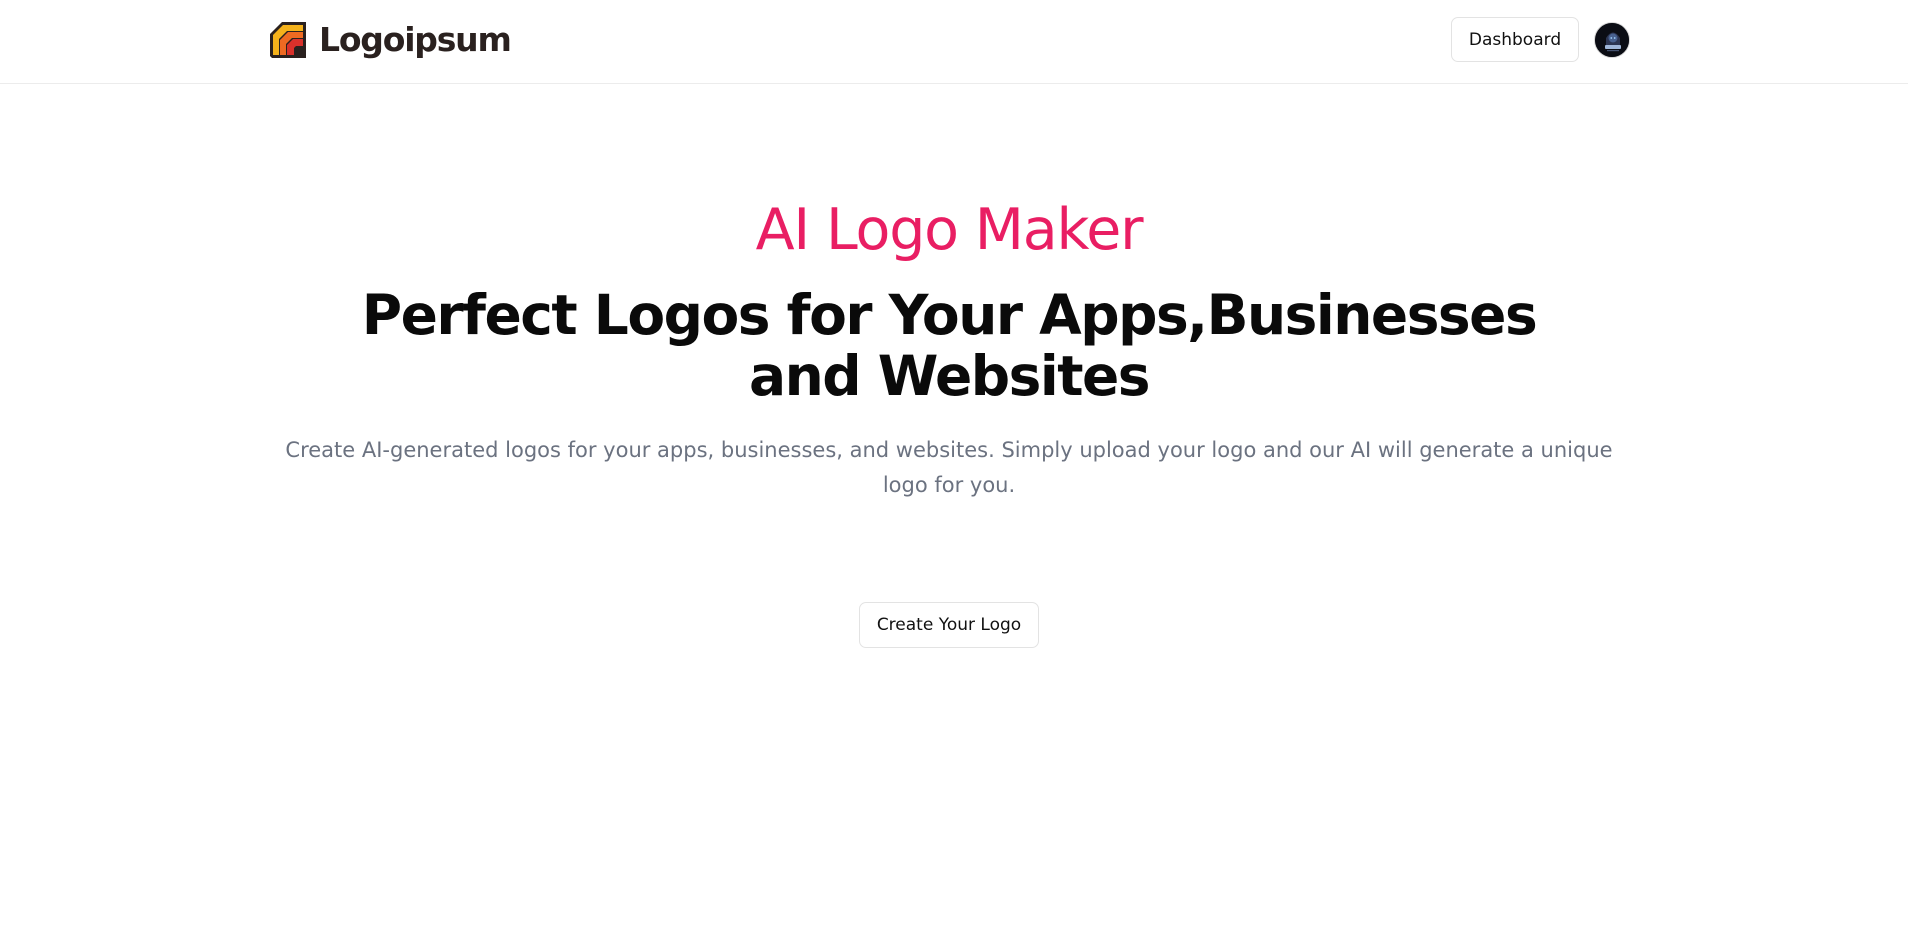  Describe the element at coordinates (949, 625) in the screenshot. I see `create-logo-button: Create Your Logo` at that location.